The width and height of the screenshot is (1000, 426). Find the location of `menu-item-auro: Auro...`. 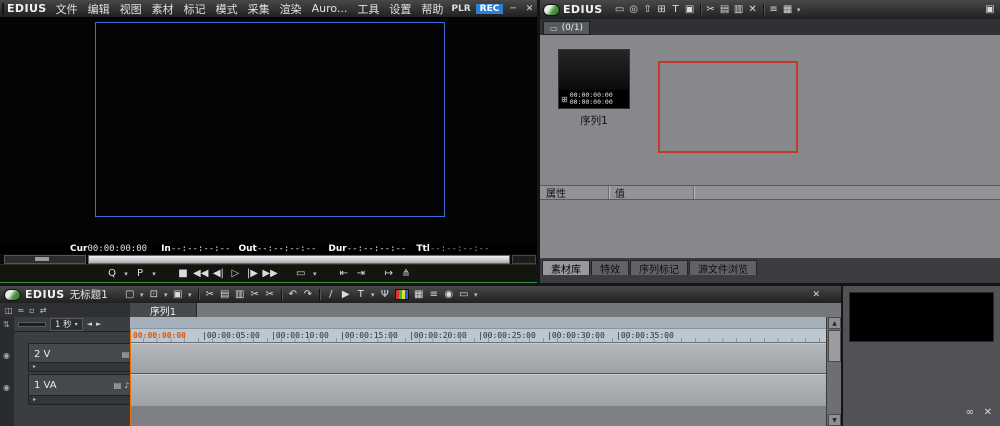

menu-item-auro: Auro... is located at coordinates (330, 8).